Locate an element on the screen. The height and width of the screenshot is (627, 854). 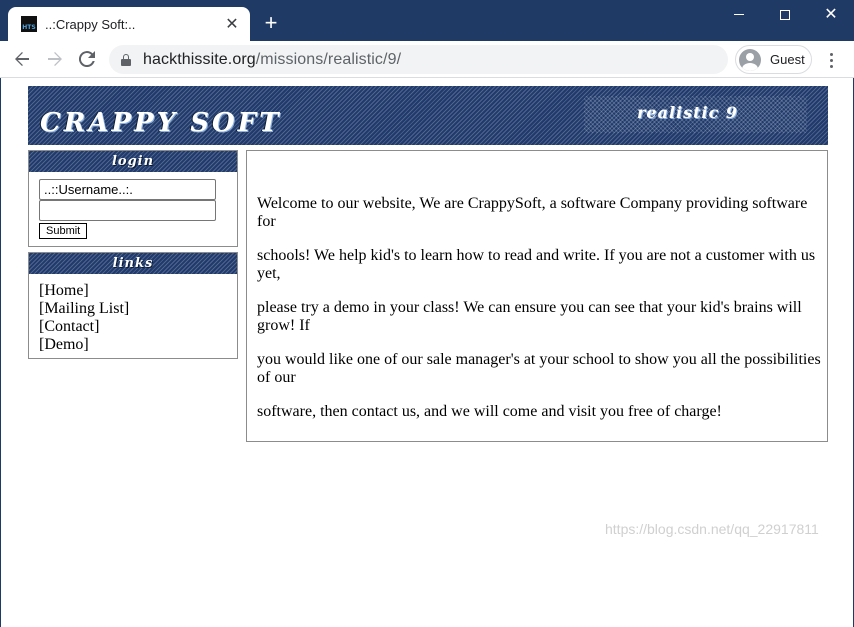
link-demo: [Demo] is located at coordinates (84, 345).